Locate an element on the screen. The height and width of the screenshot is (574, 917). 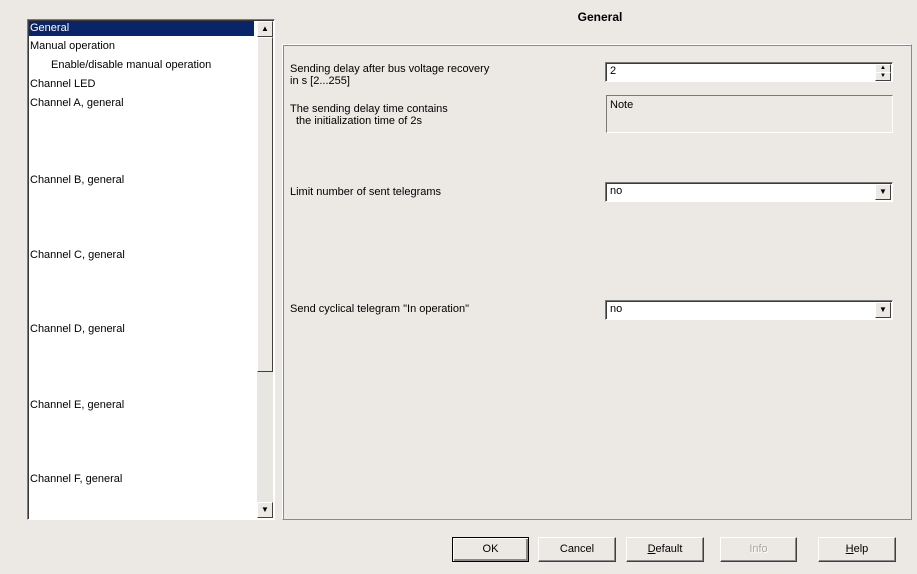
page-title: General is located at coordinates (600, 17).